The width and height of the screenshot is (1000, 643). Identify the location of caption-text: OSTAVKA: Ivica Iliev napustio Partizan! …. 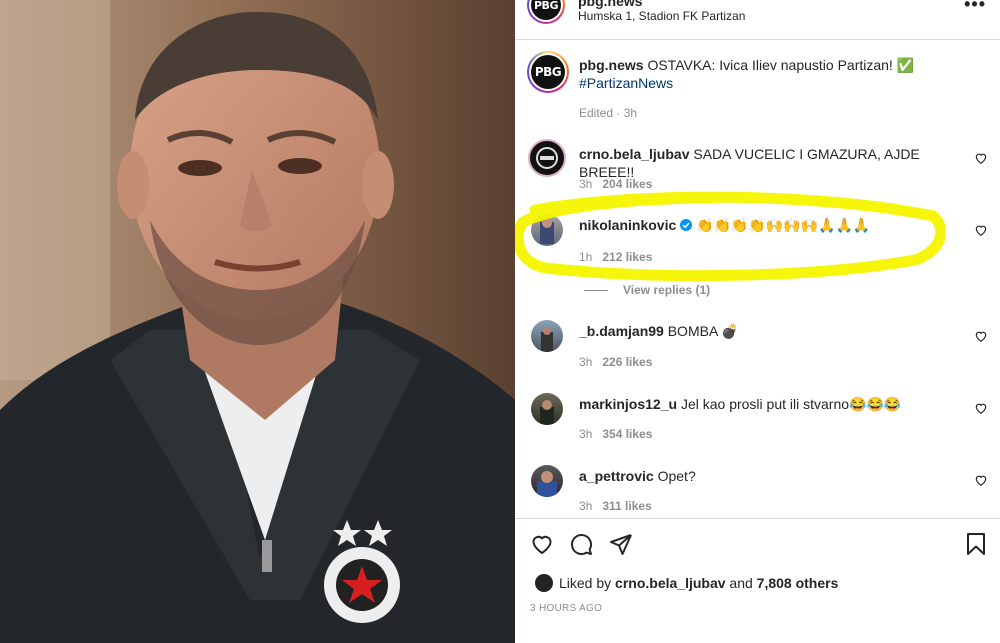
(781, 65).